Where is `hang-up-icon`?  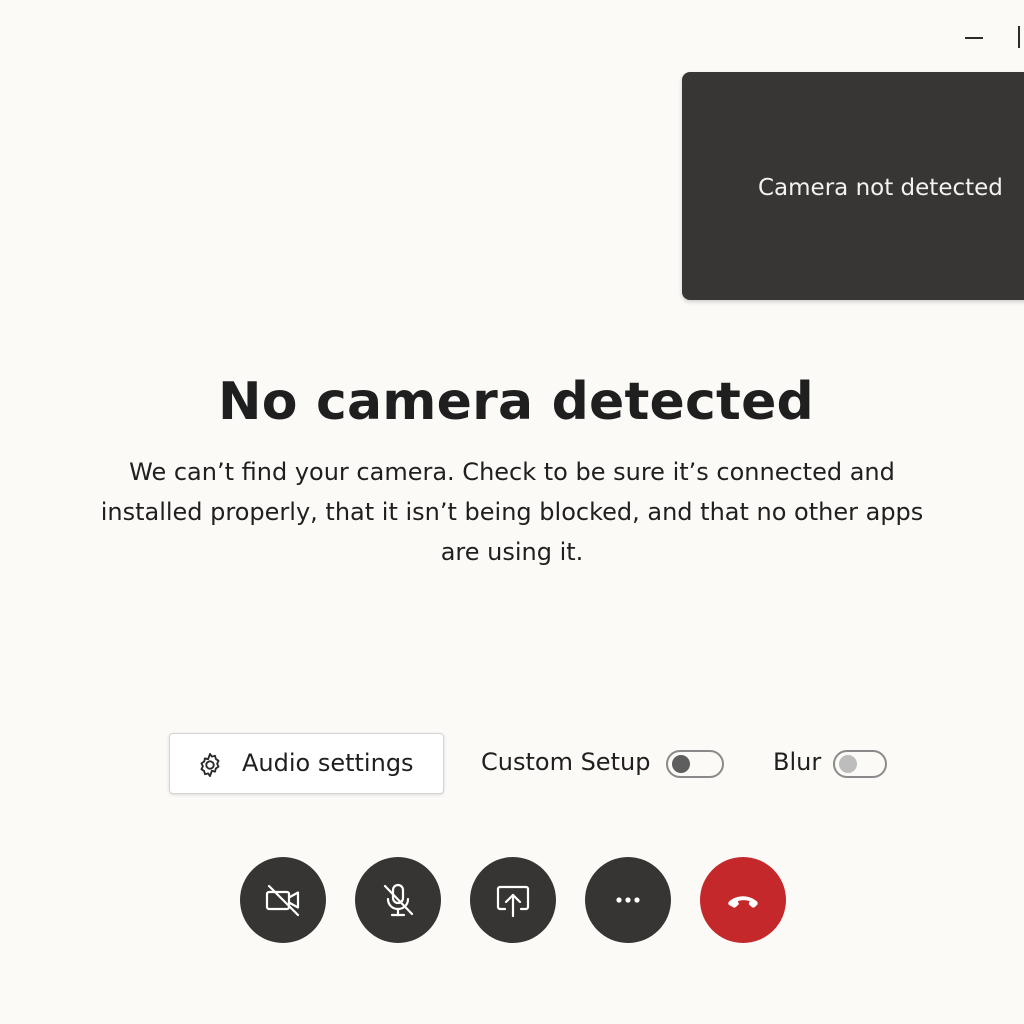
hang-up-icon is located at coordinates (743, 902).